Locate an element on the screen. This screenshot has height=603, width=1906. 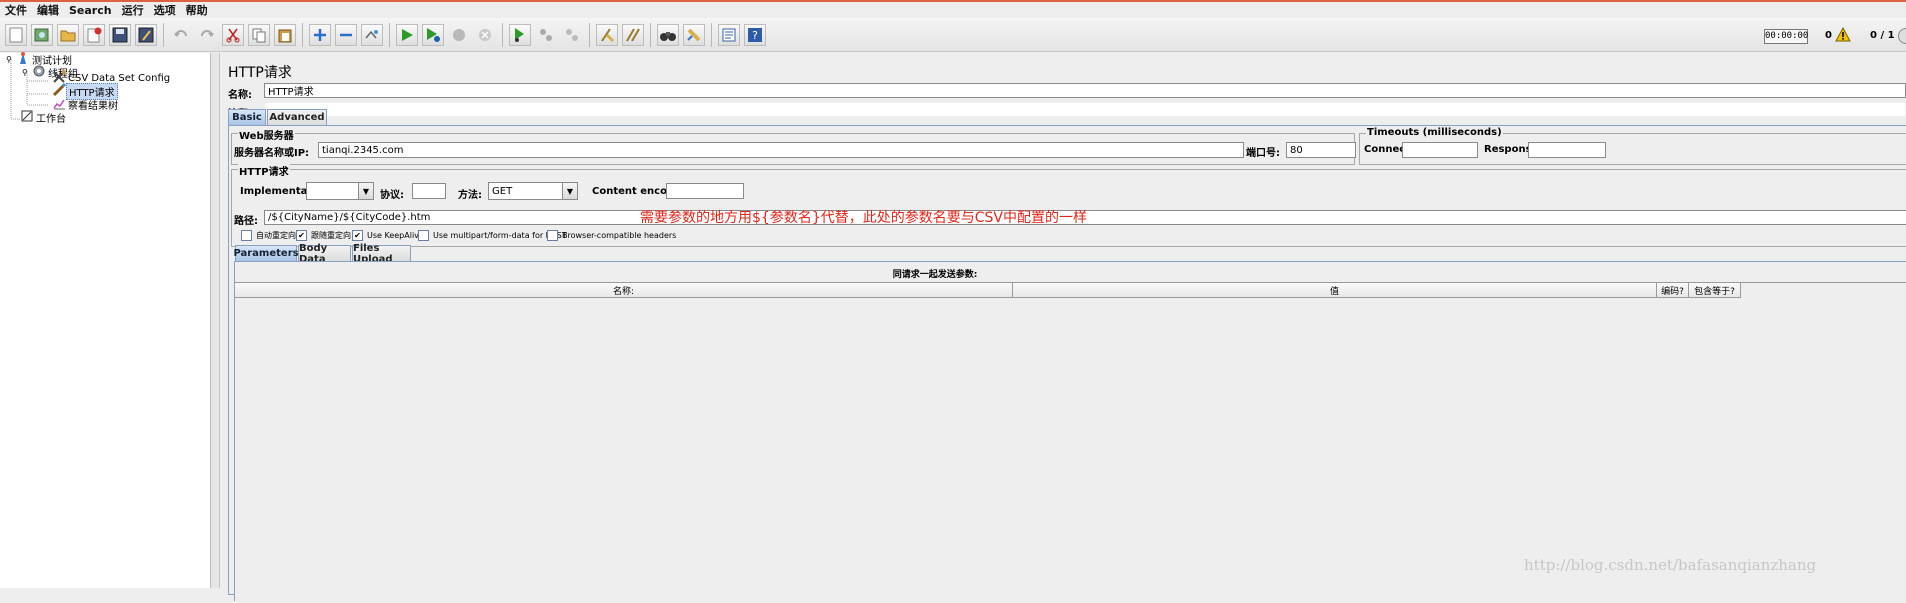
follow-redirect-checkbox: ✔ 跟随重定向 is located at coordinates (323, 235).